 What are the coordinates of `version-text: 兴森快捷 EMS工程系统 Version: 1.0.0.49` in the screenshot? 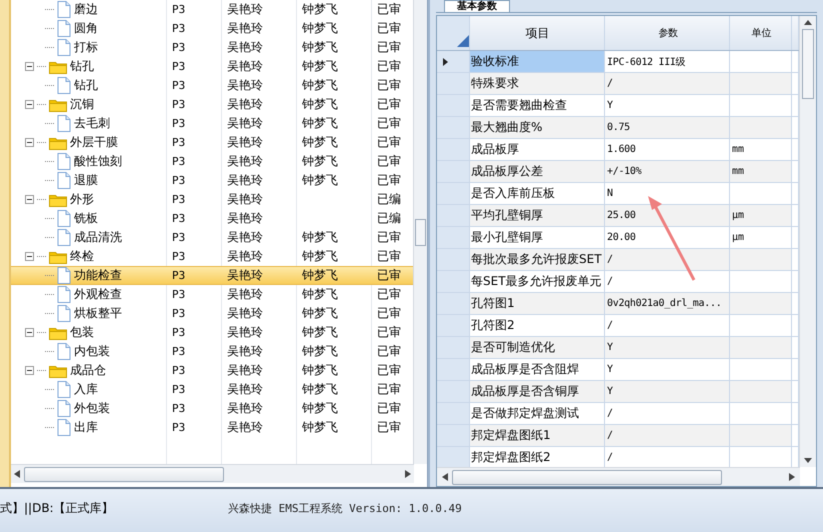 It's located at (345, 508).